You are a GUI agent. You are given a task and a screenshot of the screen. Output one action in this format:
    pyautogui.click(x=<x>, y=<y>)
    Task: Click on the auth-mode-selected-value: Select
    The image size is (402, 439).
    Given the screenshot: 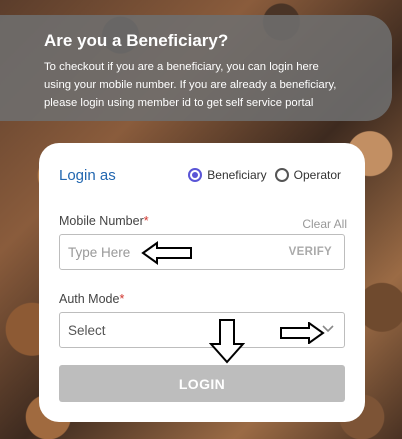 What is the action you would take?
    pyautogui.click(x=87, y=330)
    